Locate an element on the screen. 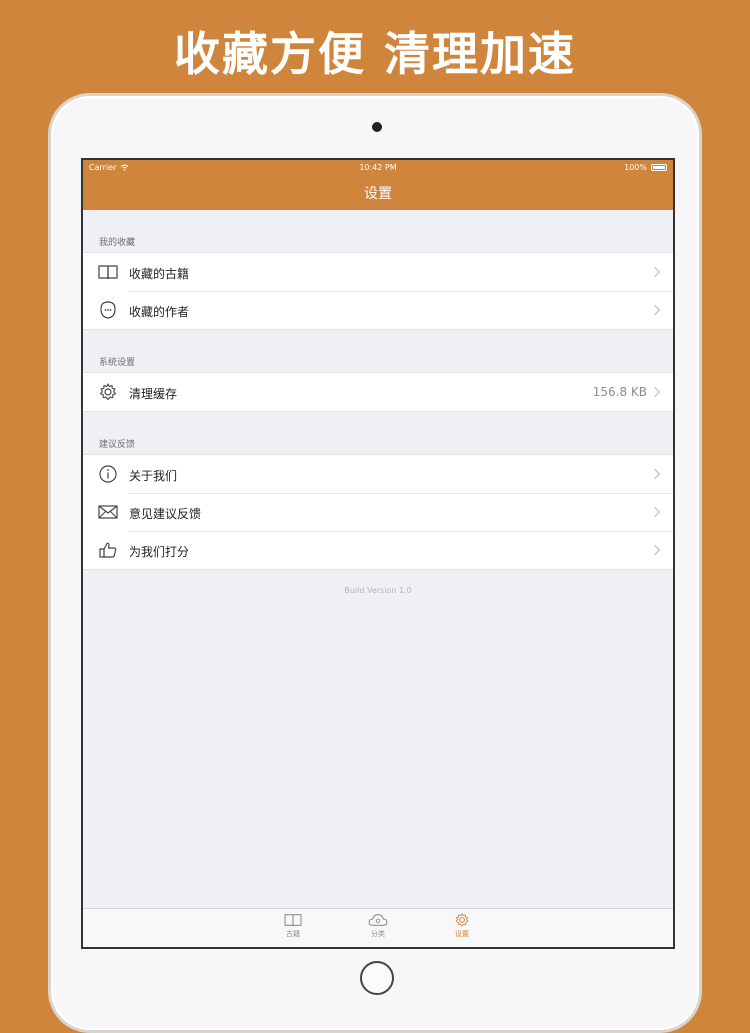  promo-title: 收藏方便 清理加速 is located at coordinates (374, 54).